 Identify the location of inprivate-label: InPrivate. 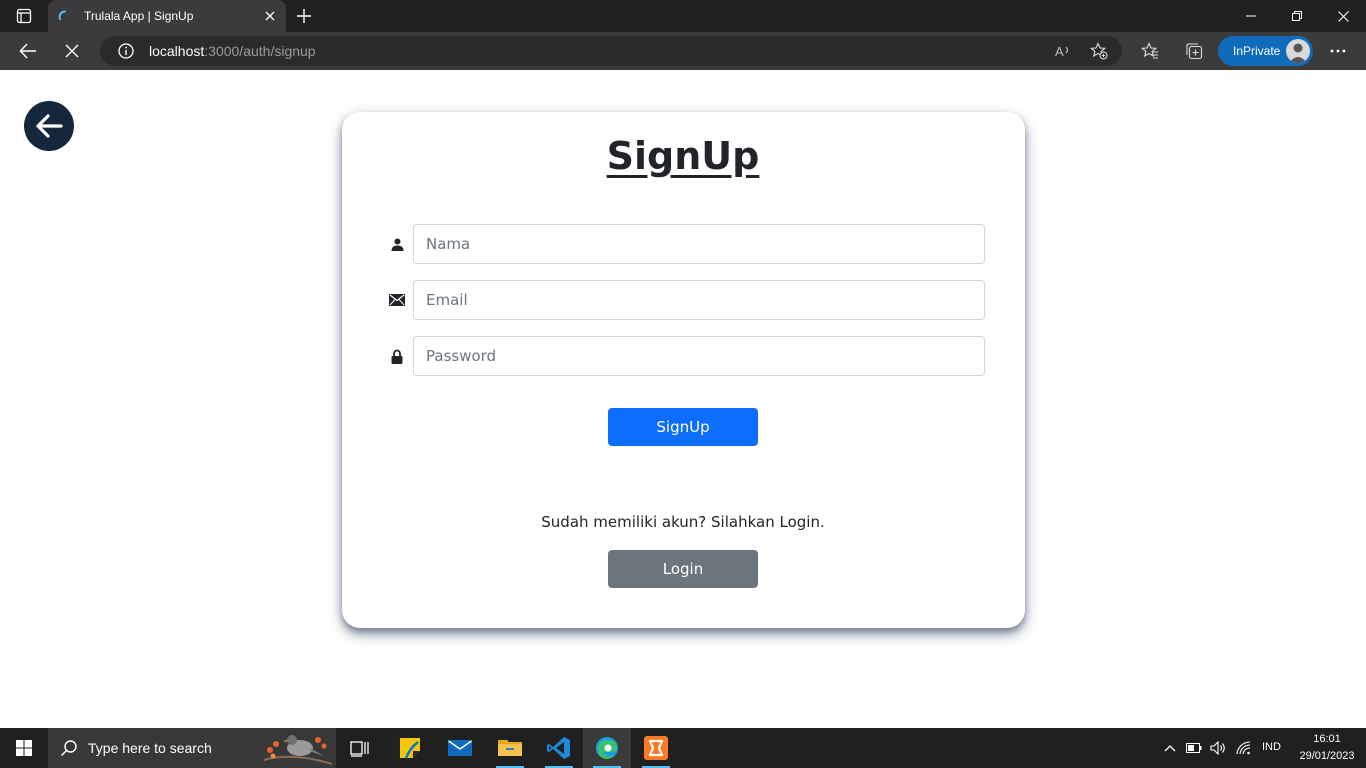
(1257, 51).